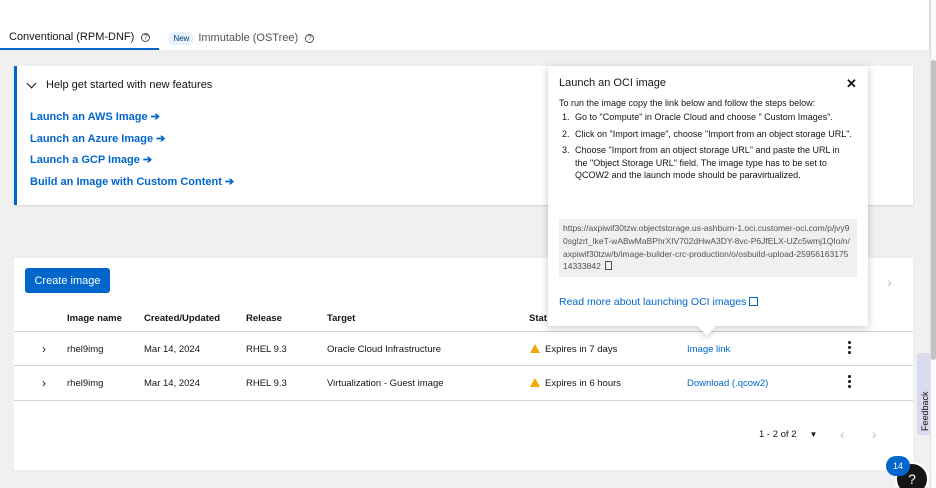 The width and height of the screenshot is (936, 488). What do you see at coordinates (842, 434) in the screenshot?
I see `chevron-left-icon: ‹` at bounding box center [842, 434].